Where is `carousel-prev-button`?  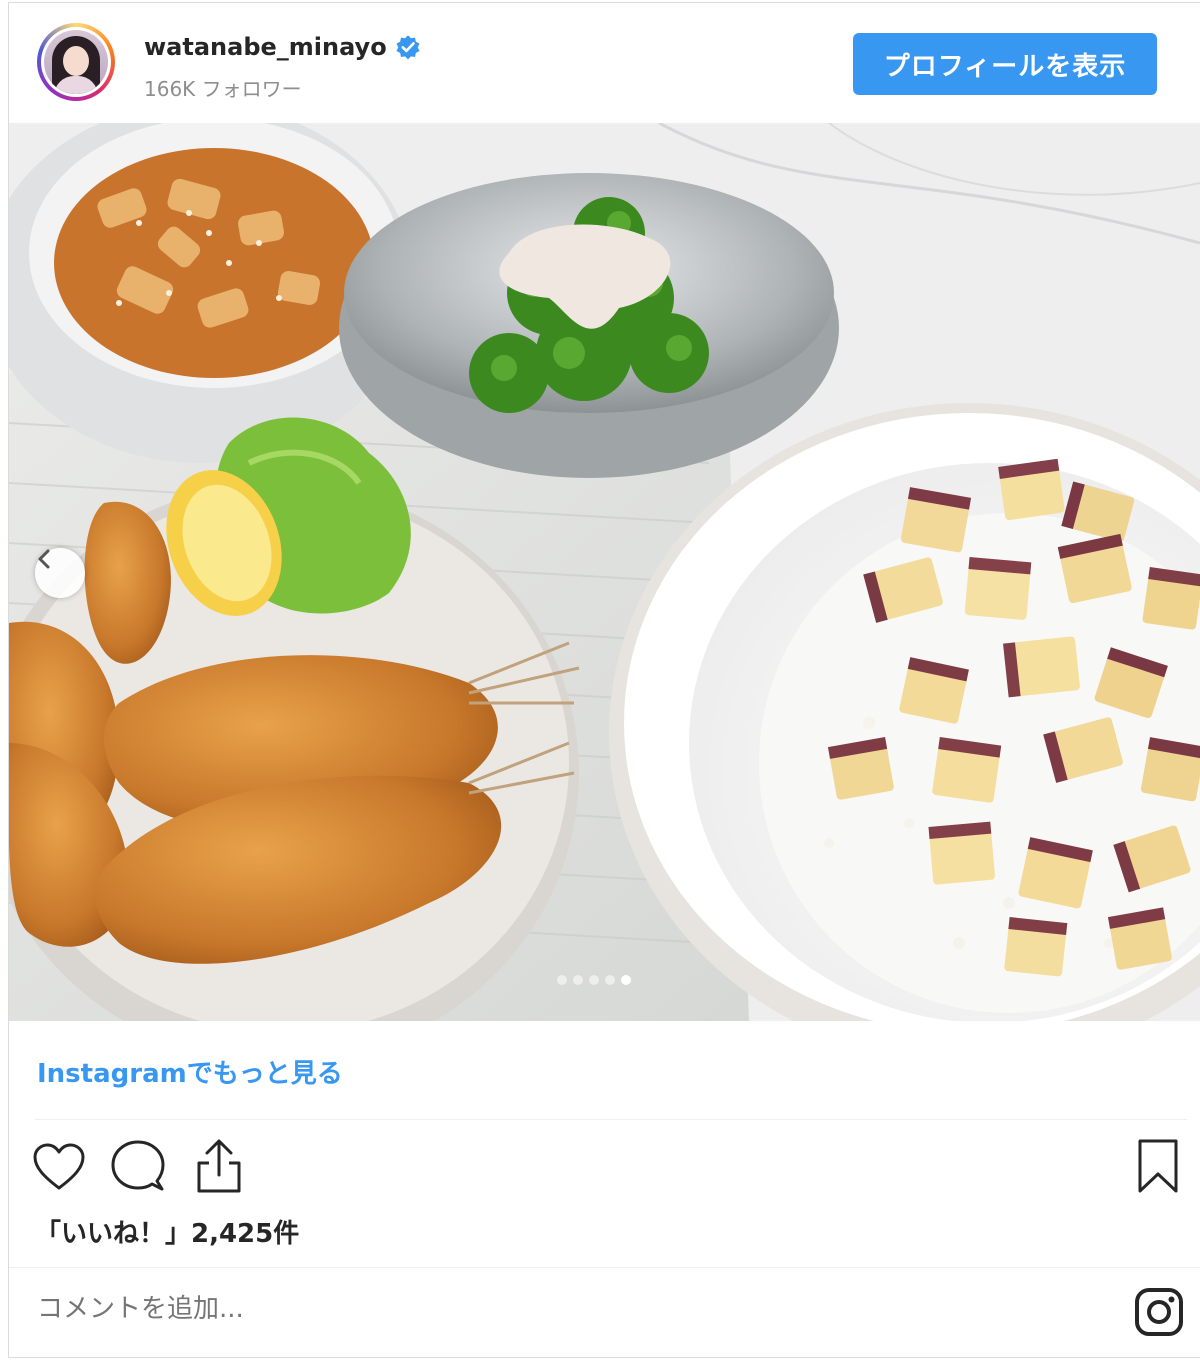
carousel-prev-button is located at coordinates (60, 573).